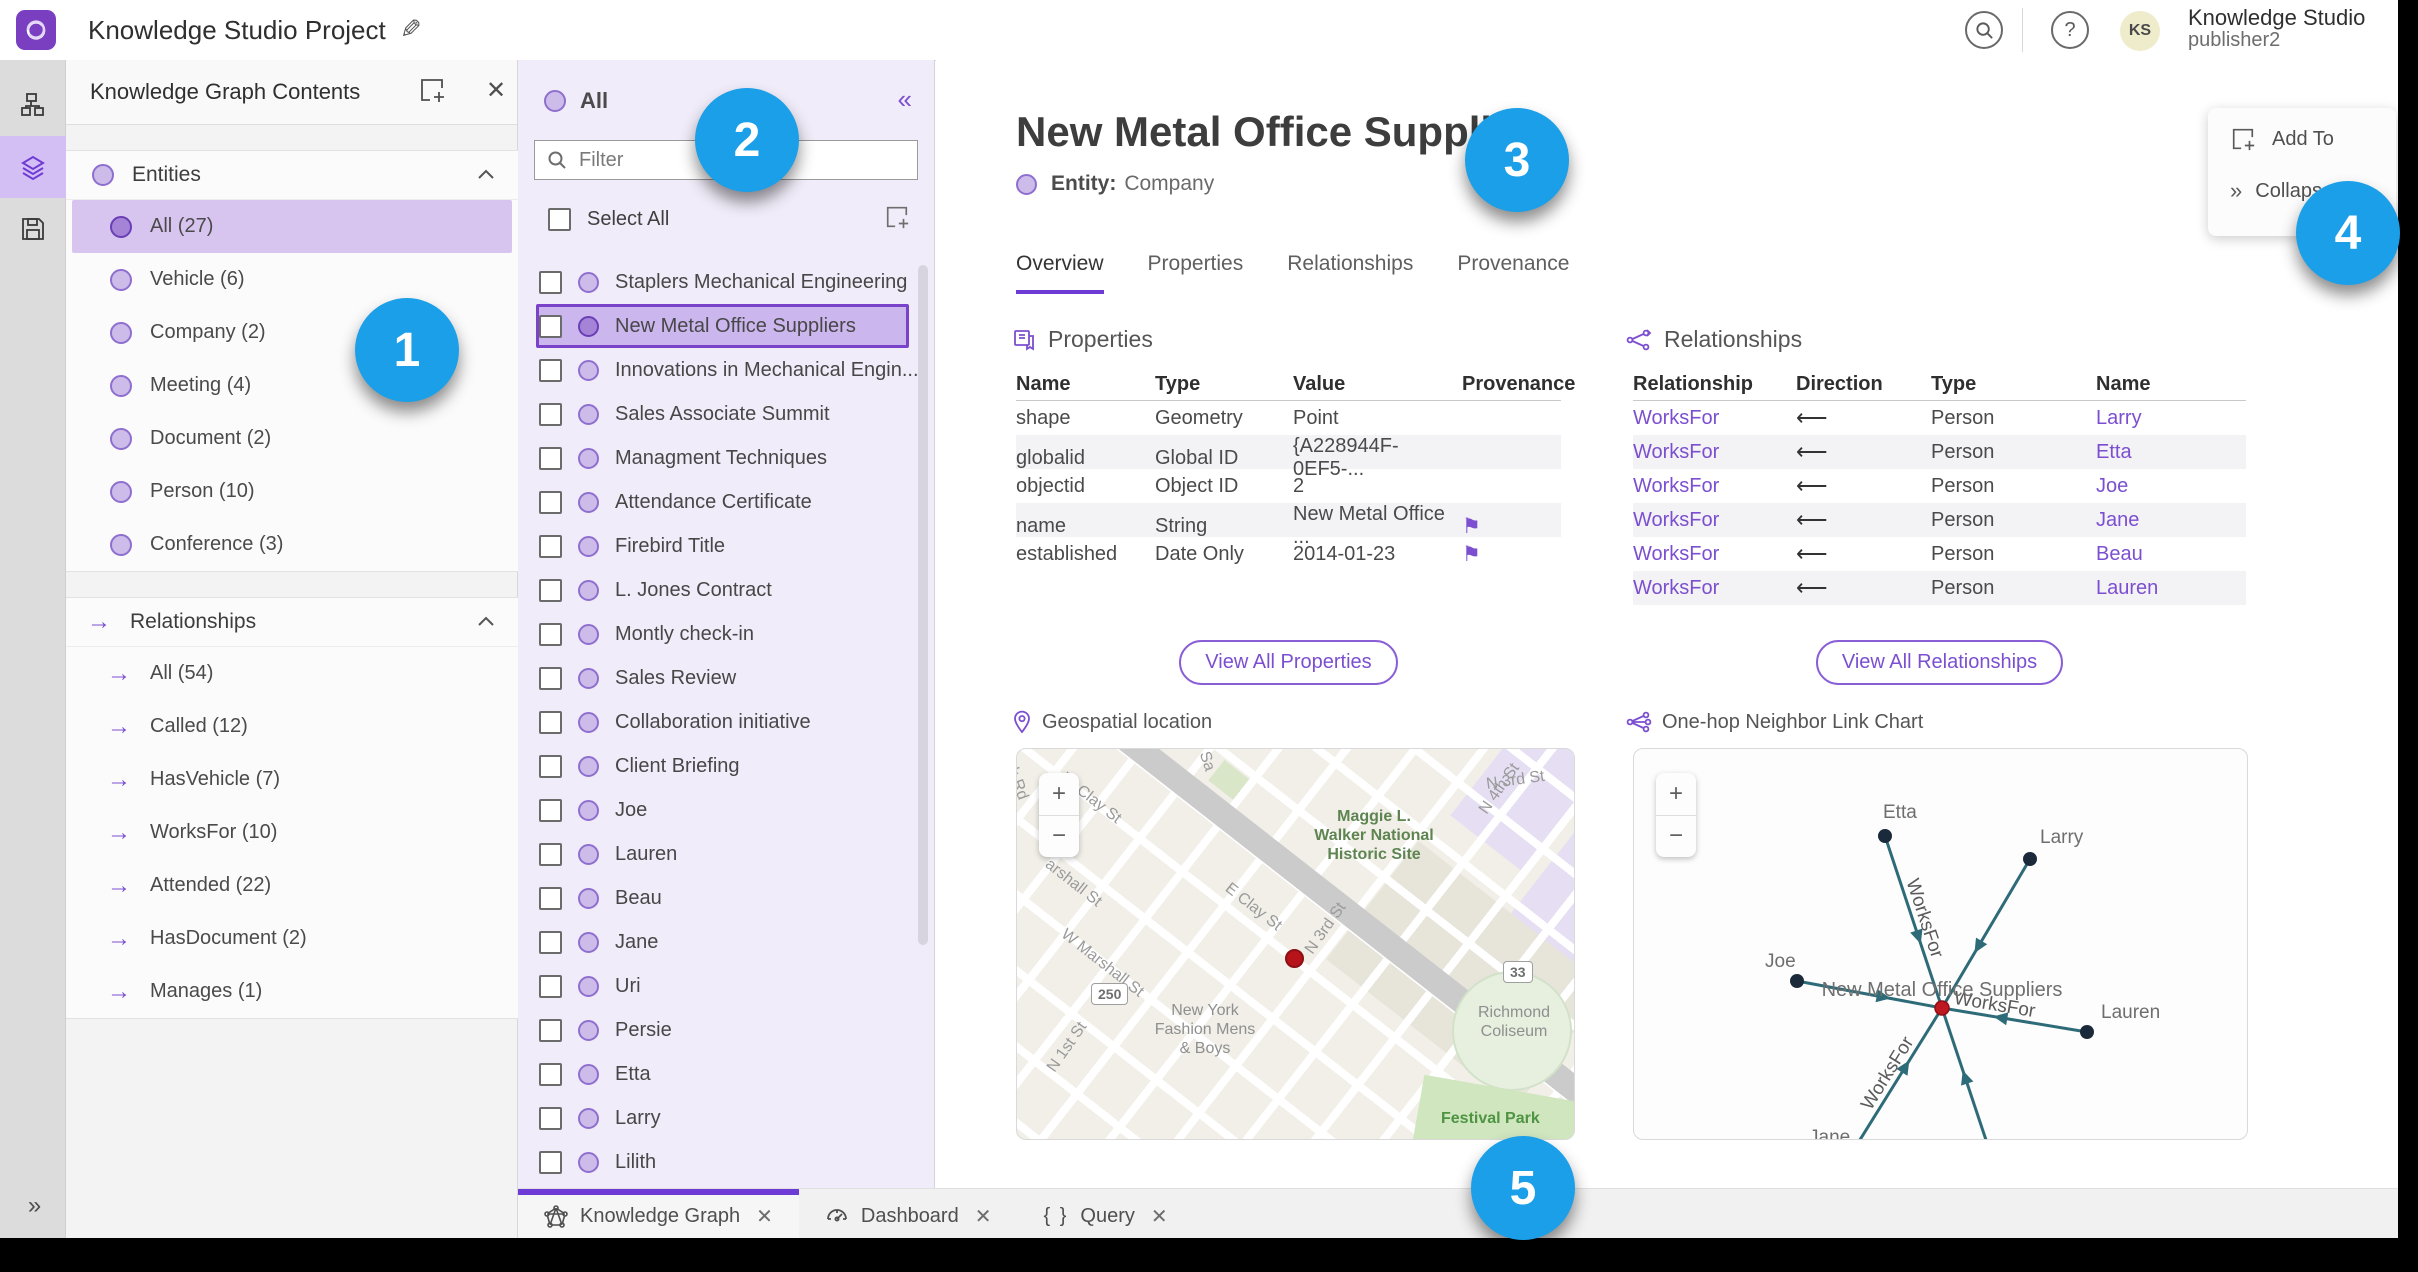  What do you see at coordinates (292, 779) in the screenshot?
I see `sidebar-item-hasvehicle: → HasVehicle (7)` at bounding box center [292, 779].